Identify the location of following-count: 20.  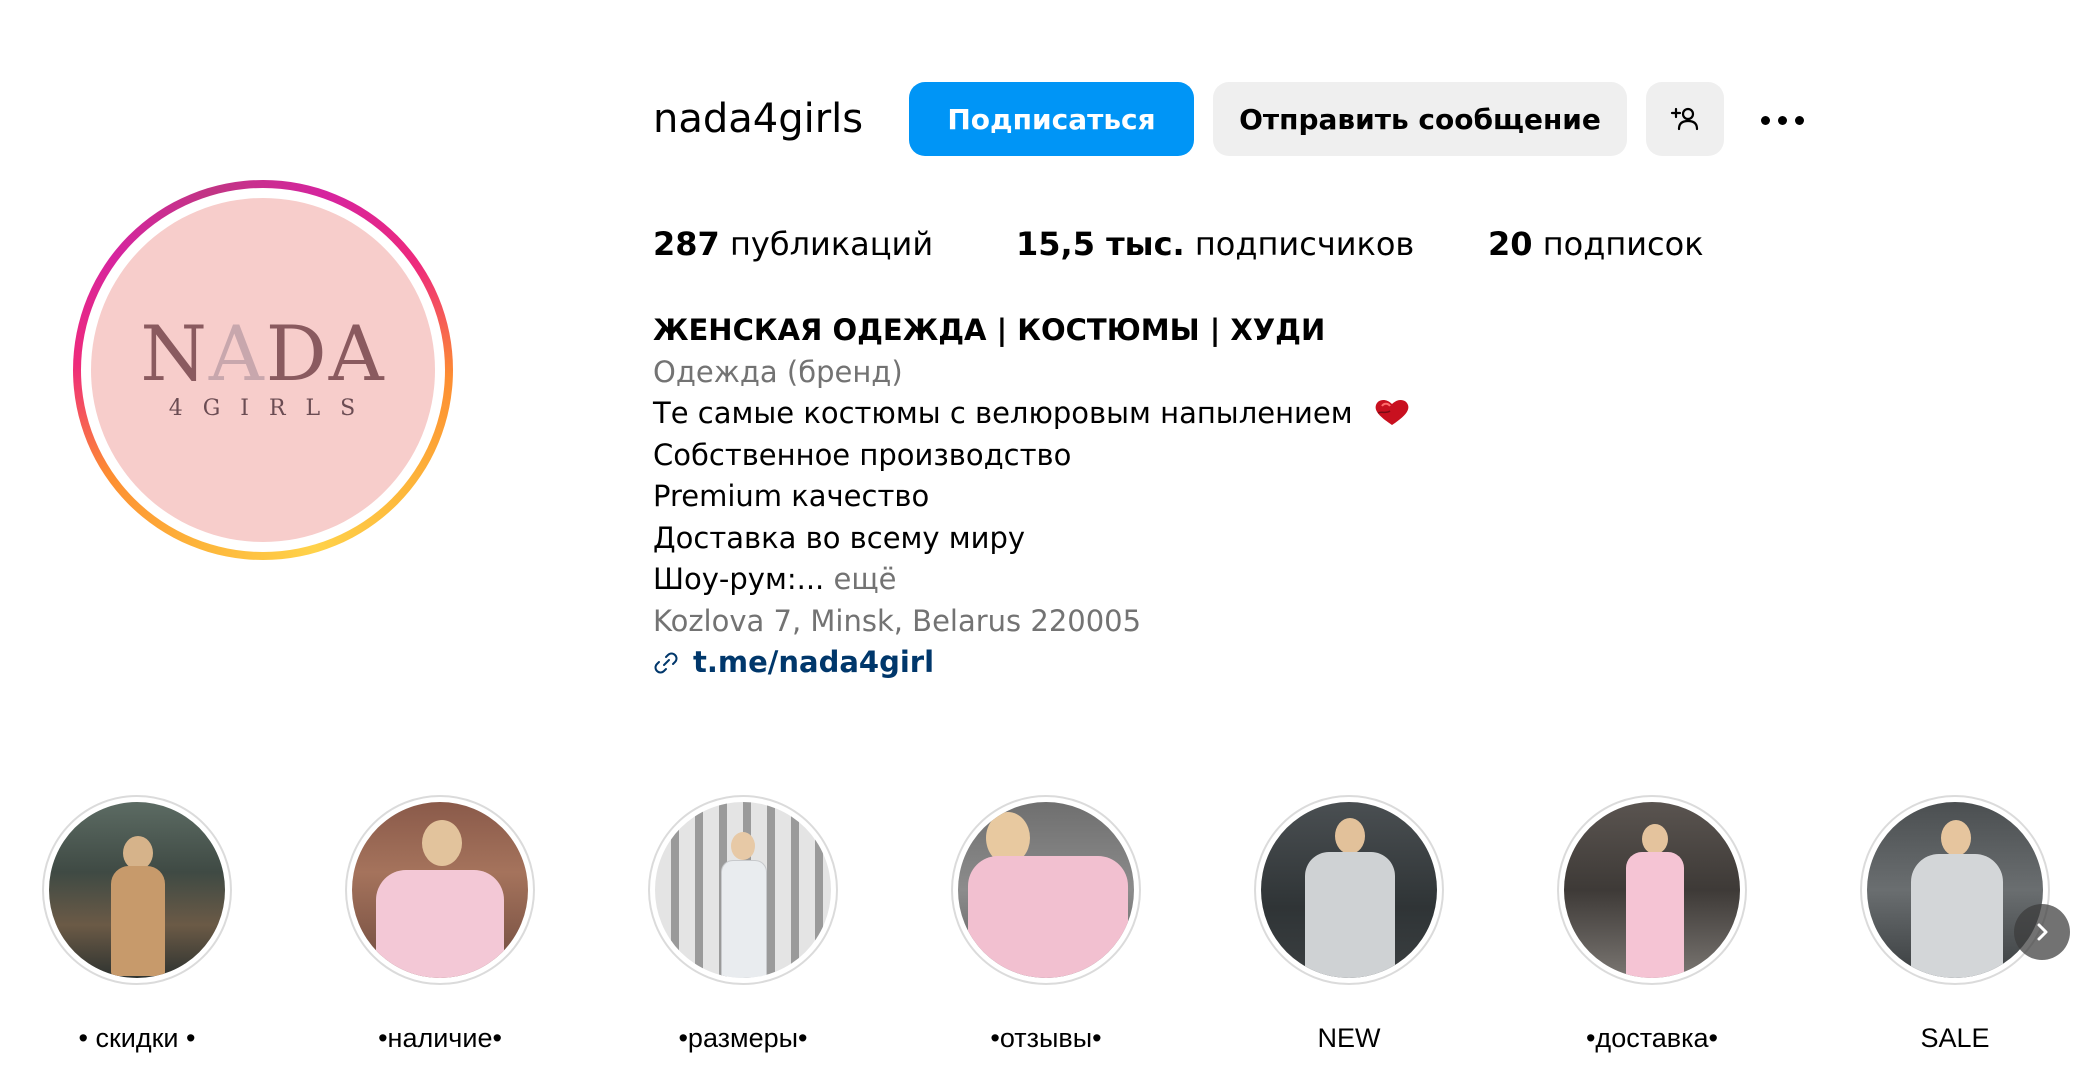
(1510, 244).